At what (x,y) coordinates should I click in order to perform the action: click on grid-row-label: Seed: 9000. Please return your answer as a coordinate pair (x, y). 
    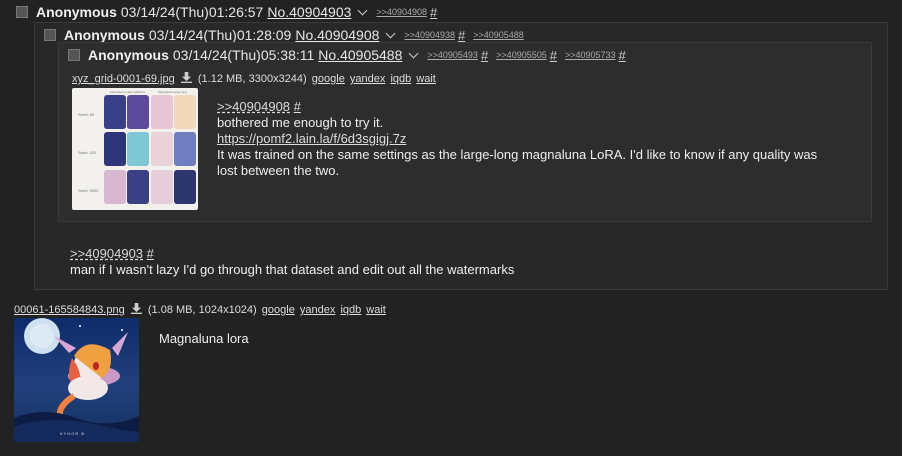
    Looking at the image, I should click on (88, 190).